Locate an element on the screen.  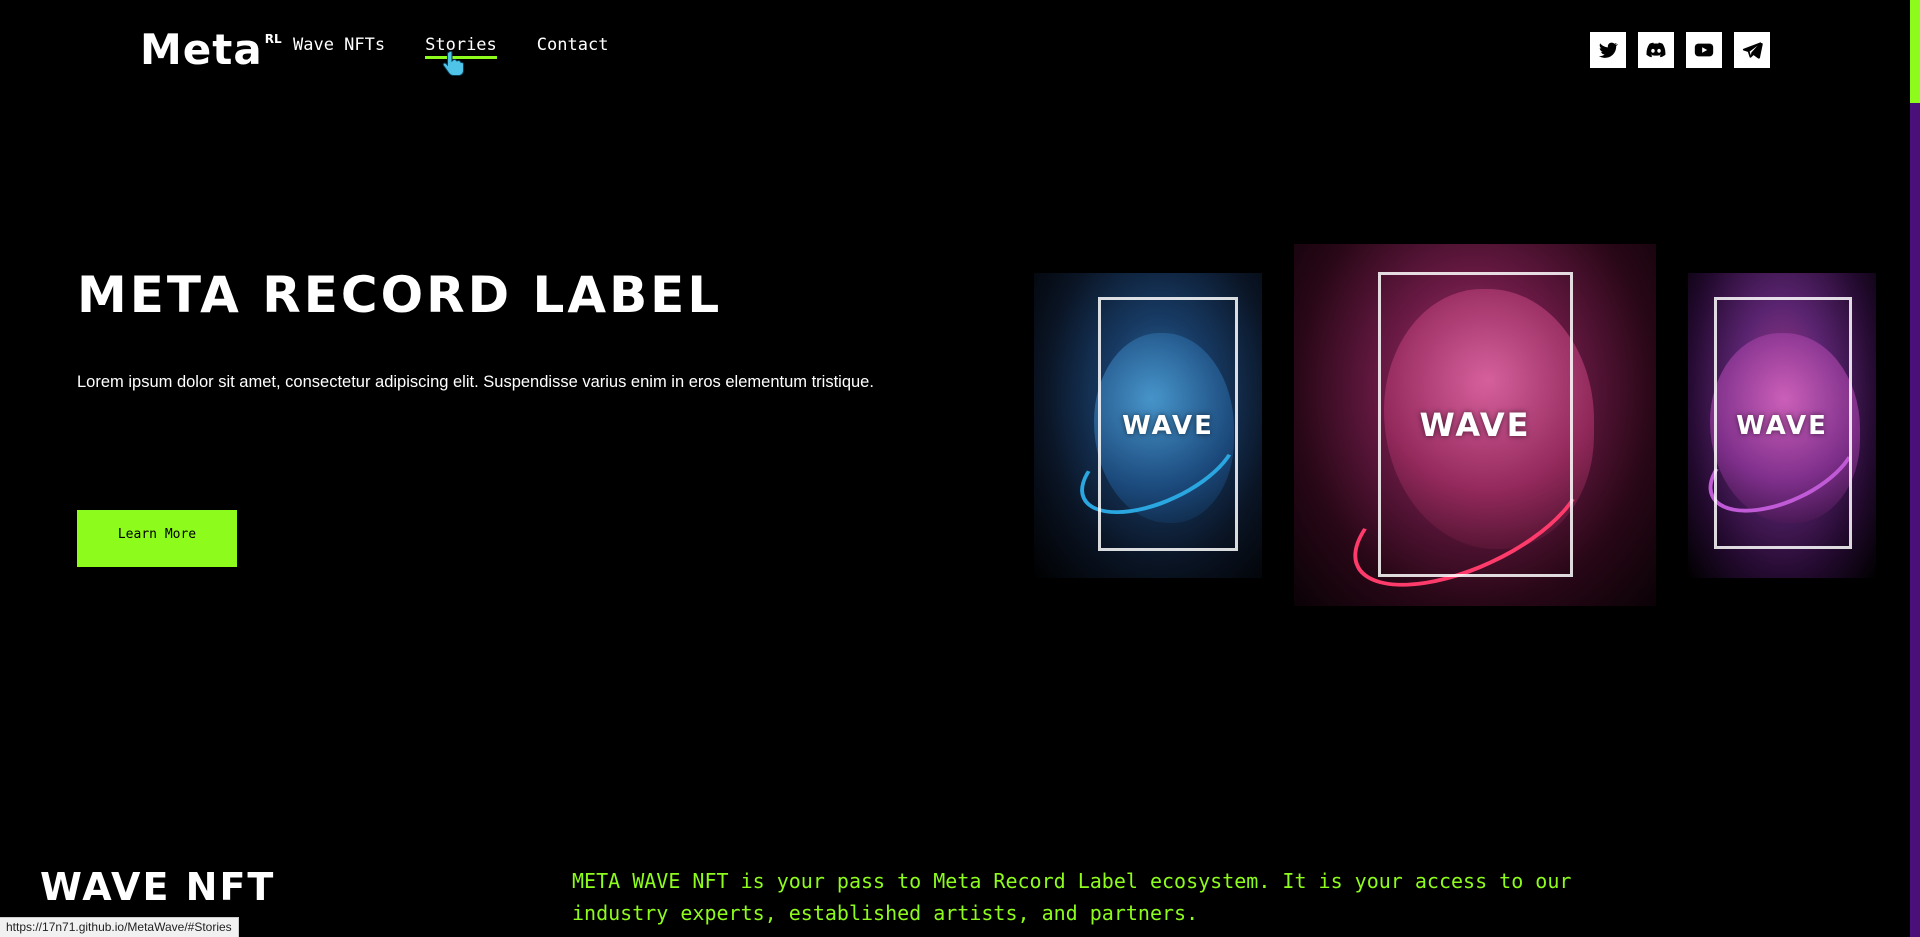
nft-card-purple: WAVE is located at coordinates (1782, 425).